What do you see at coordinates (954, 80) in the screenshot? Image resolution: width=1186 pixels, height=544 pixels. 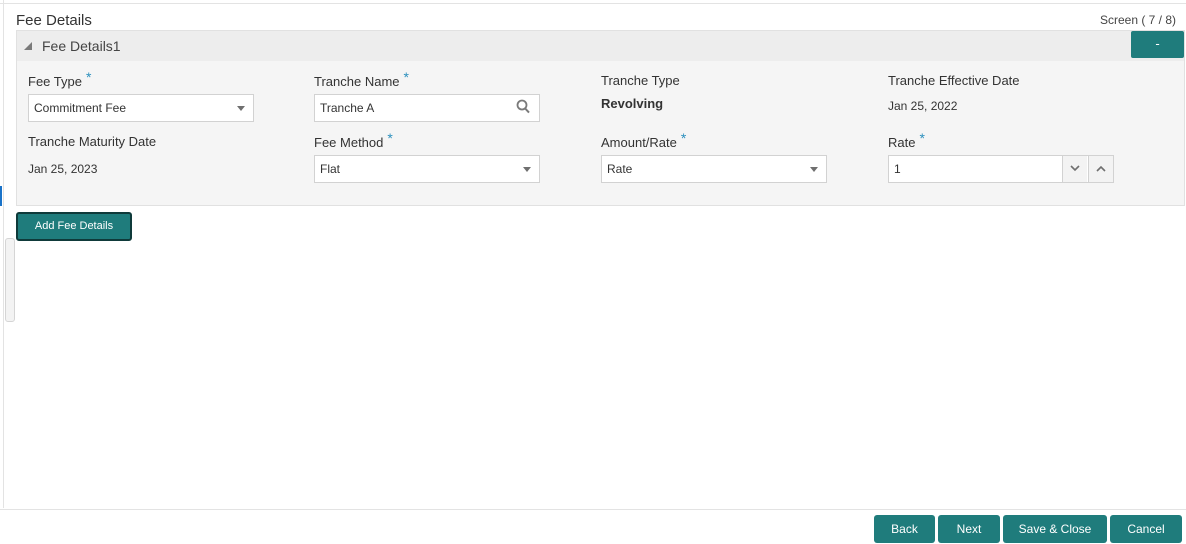 I see `tranche-effective-date-label: Tranche Effective Date` at bounding box center [954, 80].